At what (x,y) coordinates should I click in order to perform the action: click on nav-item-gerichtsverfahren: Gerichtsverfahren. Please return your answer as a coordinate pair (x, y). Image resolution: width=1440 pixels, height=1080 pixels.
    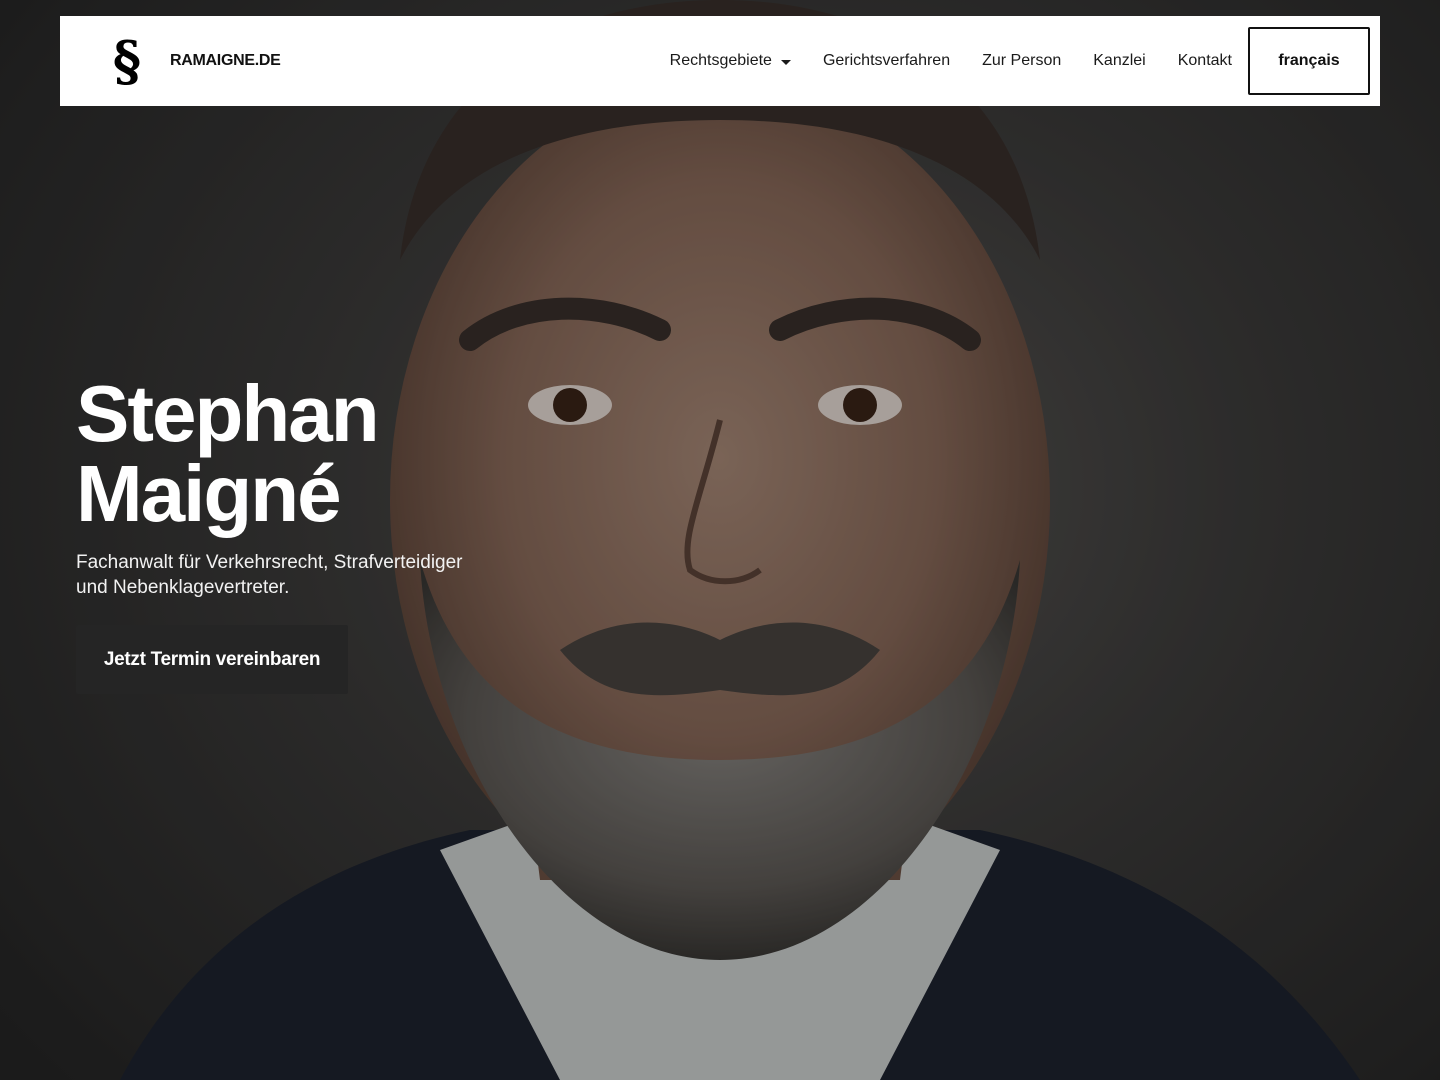
    Looking at the image, I should click on (886, 61).